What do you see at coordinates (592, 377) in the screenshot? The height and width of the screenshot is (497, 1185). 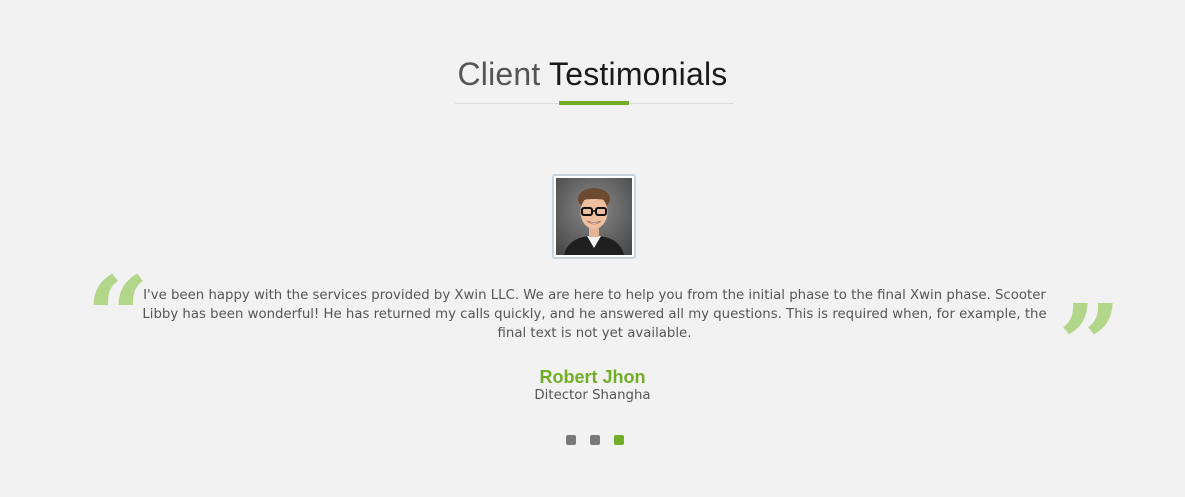 I see `testimonial-author: Robert Jhon` at bounding box center [592, 377].